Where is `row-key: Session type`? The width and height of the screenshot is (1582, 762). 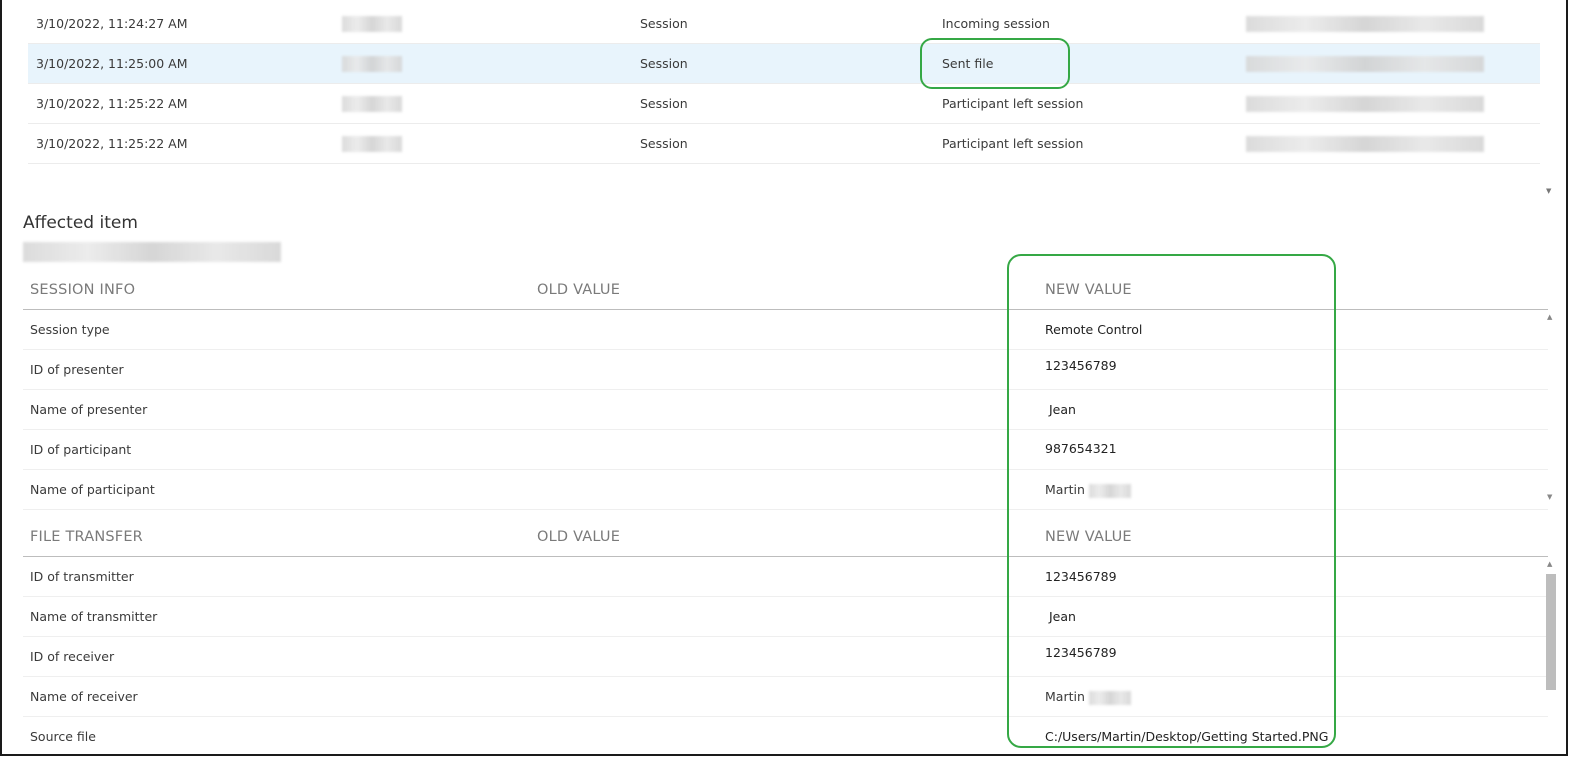 row-key: Session type is located at coordinates (70, 329).